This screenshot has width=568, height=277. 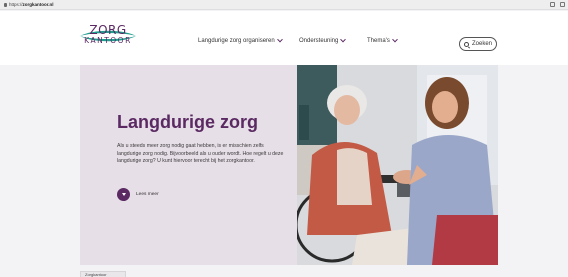 I want to click on settings-icon, so click(x=562, y=4).